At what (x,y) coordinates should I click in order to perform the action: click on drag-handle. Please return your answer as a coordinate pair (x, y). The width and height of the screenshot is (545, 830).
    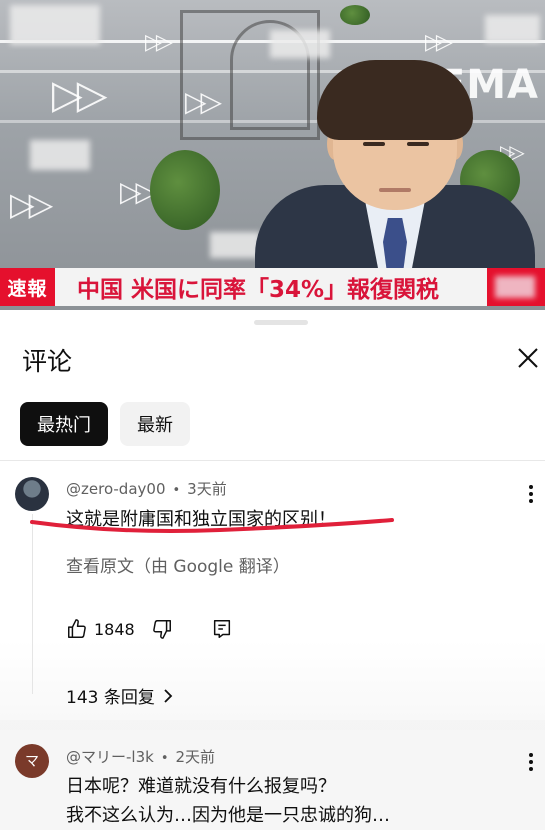
    Looking at the image, I should click on (281, 322).